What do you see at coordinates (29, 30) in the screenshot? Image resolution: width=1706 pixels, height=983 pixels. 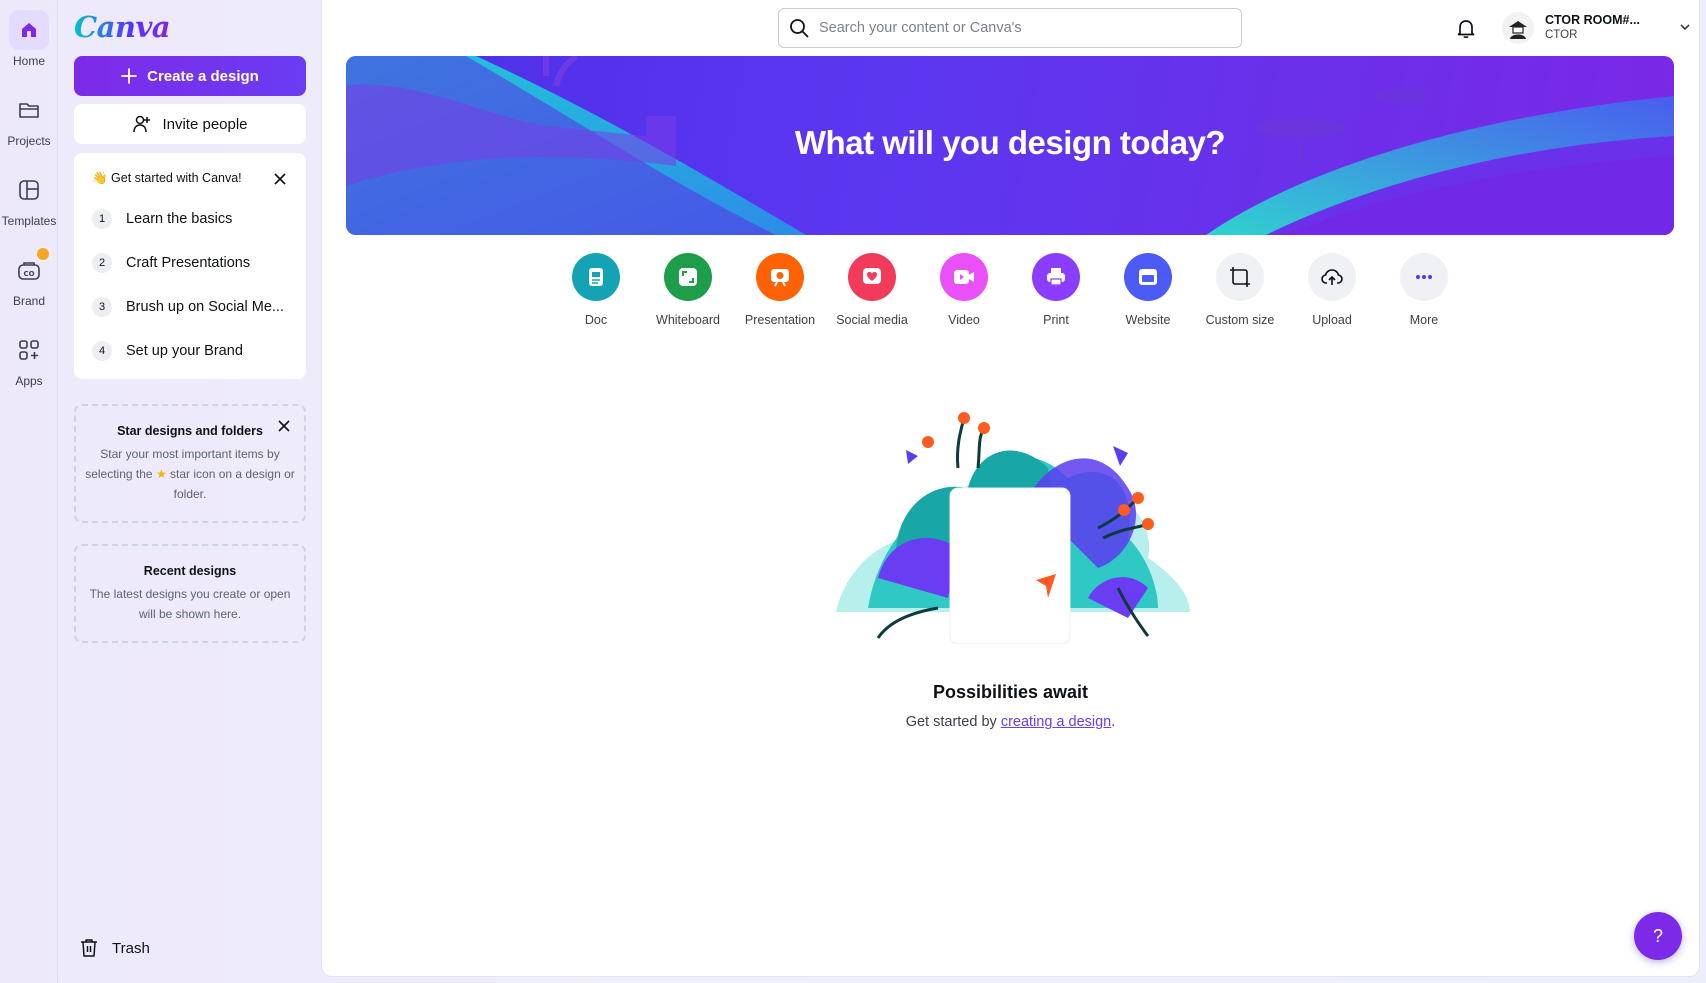 I see `home-icon` at bounding box center [29, 30].